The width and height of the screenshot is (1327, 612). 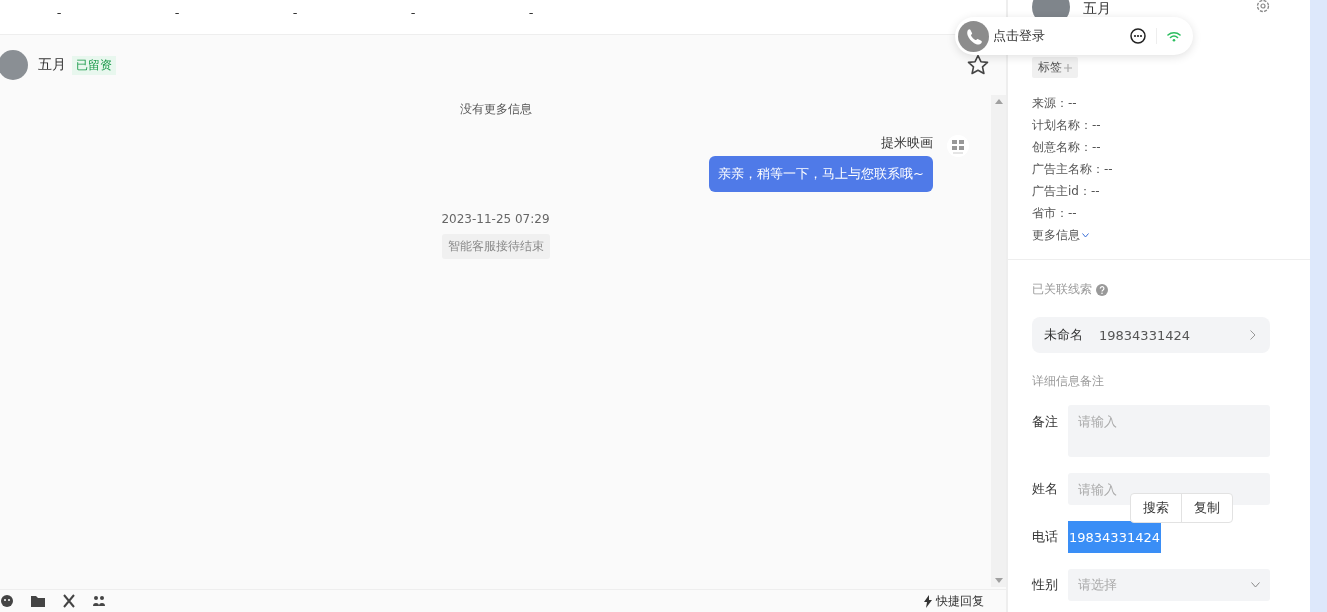 I want to click on info-line: 来源：--, so click(x=1055, y=103).